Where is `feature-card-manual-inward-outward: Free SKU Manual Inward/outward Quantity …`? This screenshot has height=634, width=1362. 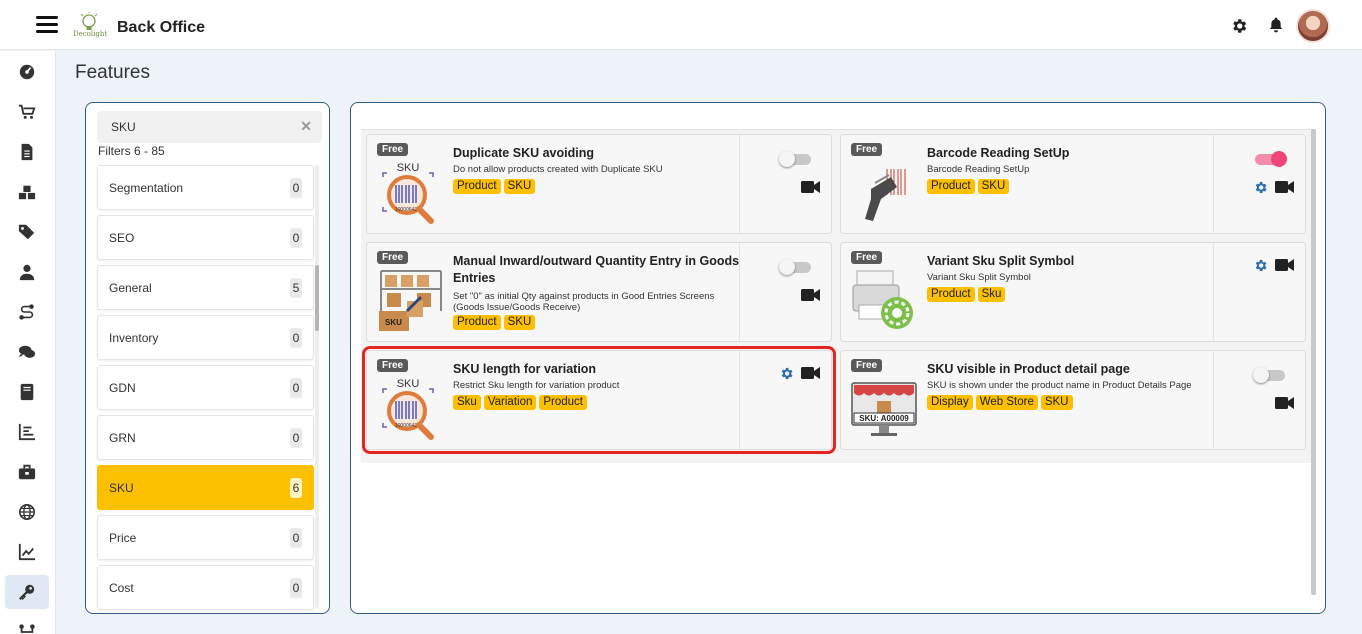 feature-card-manual-inward-outward: Free SKU Manual Inward/outward Quantity … is located at coordinates (599, 292).